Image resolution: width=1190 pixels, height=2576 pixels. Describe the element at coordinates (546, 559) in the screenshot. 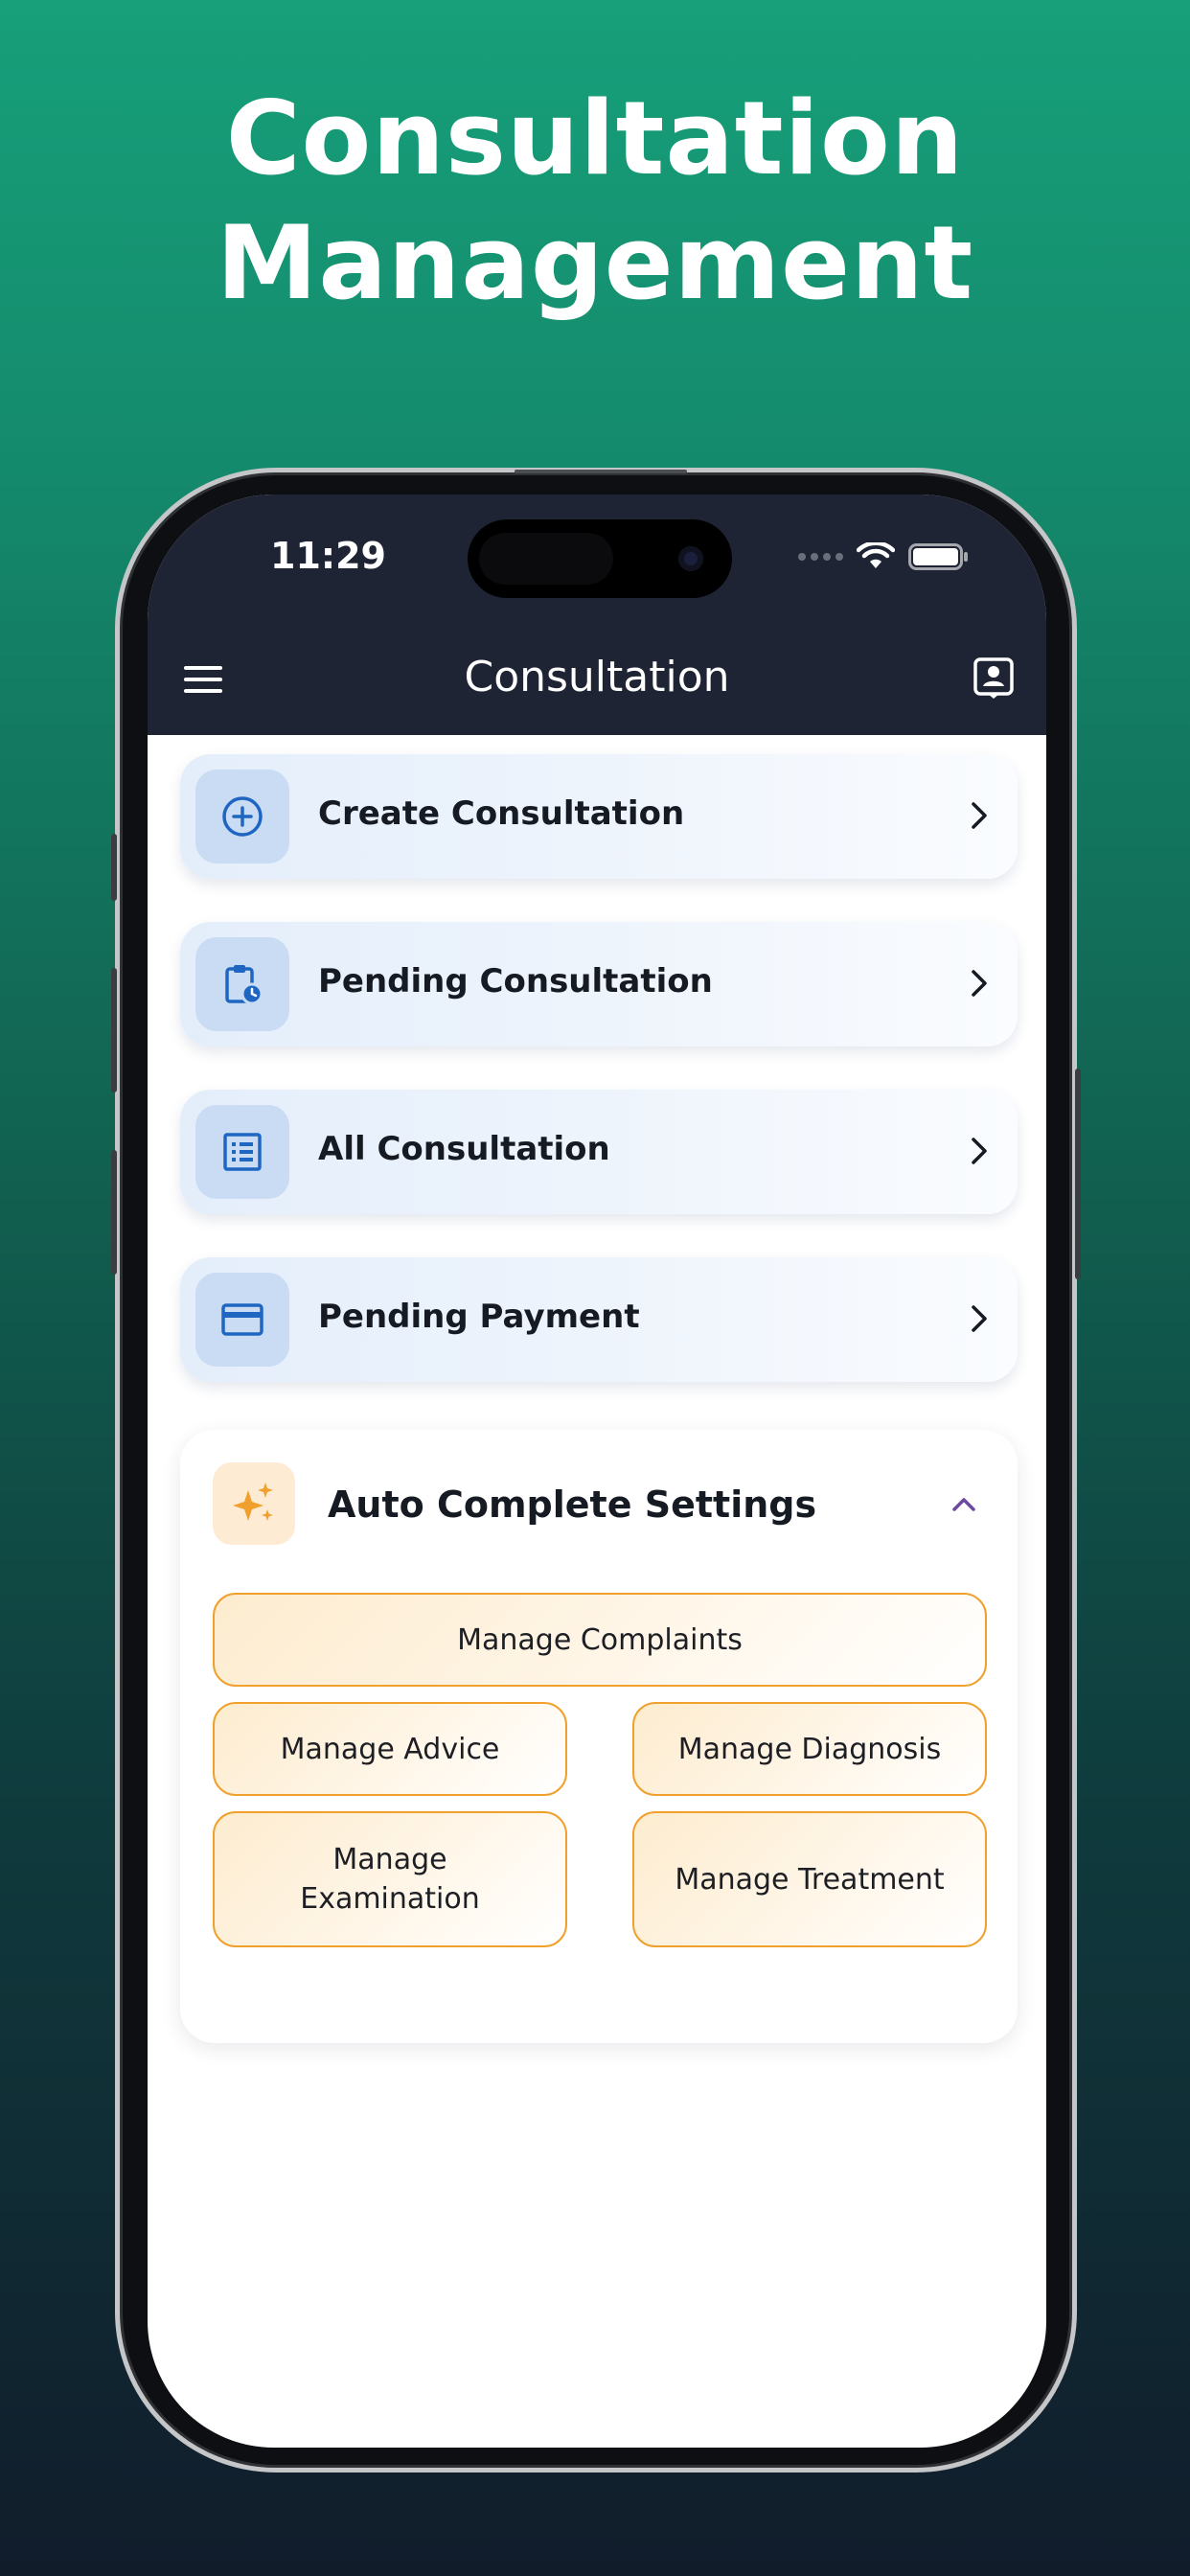

I see `island-sensor` at that location.